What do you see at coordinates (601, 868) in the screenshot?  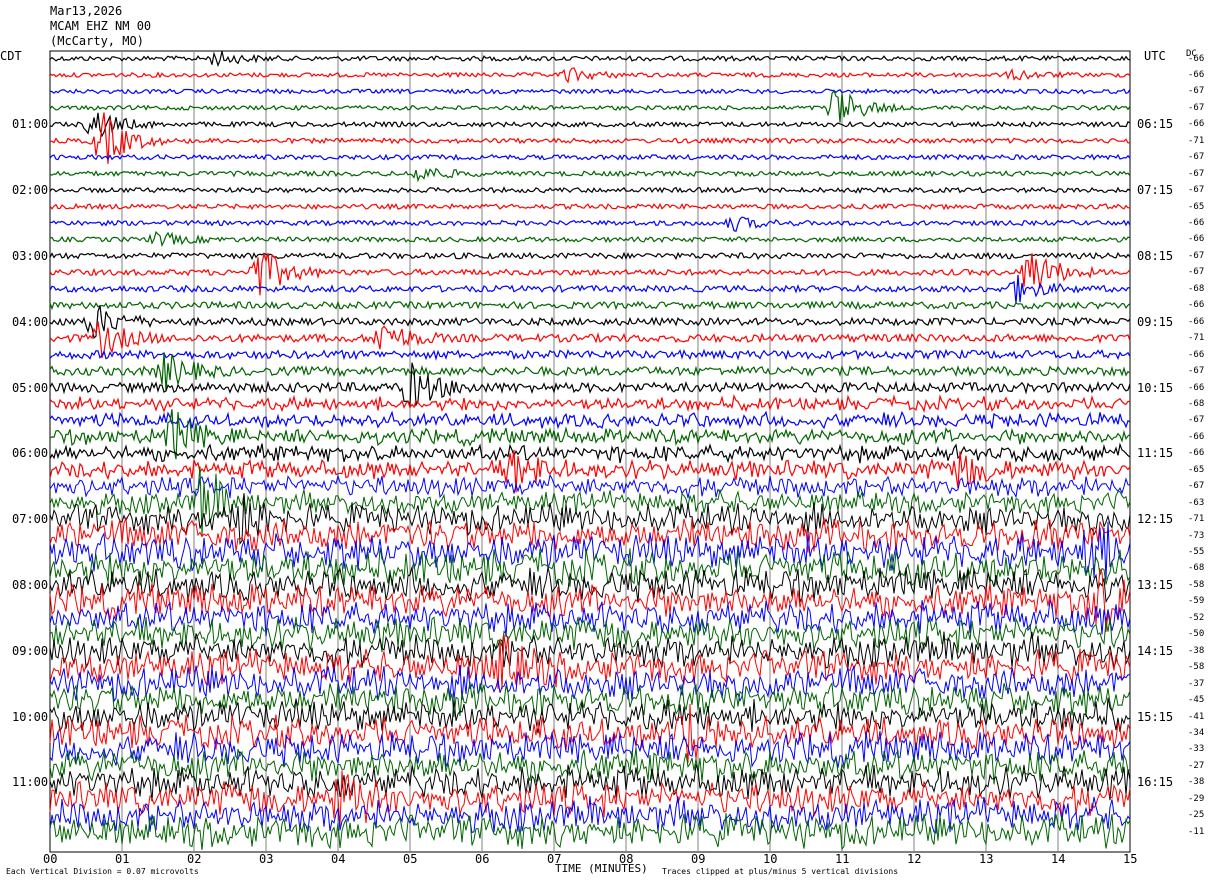 I see `x-axis-title: TIME (MINUTES)` at bounding box center [601, 868].